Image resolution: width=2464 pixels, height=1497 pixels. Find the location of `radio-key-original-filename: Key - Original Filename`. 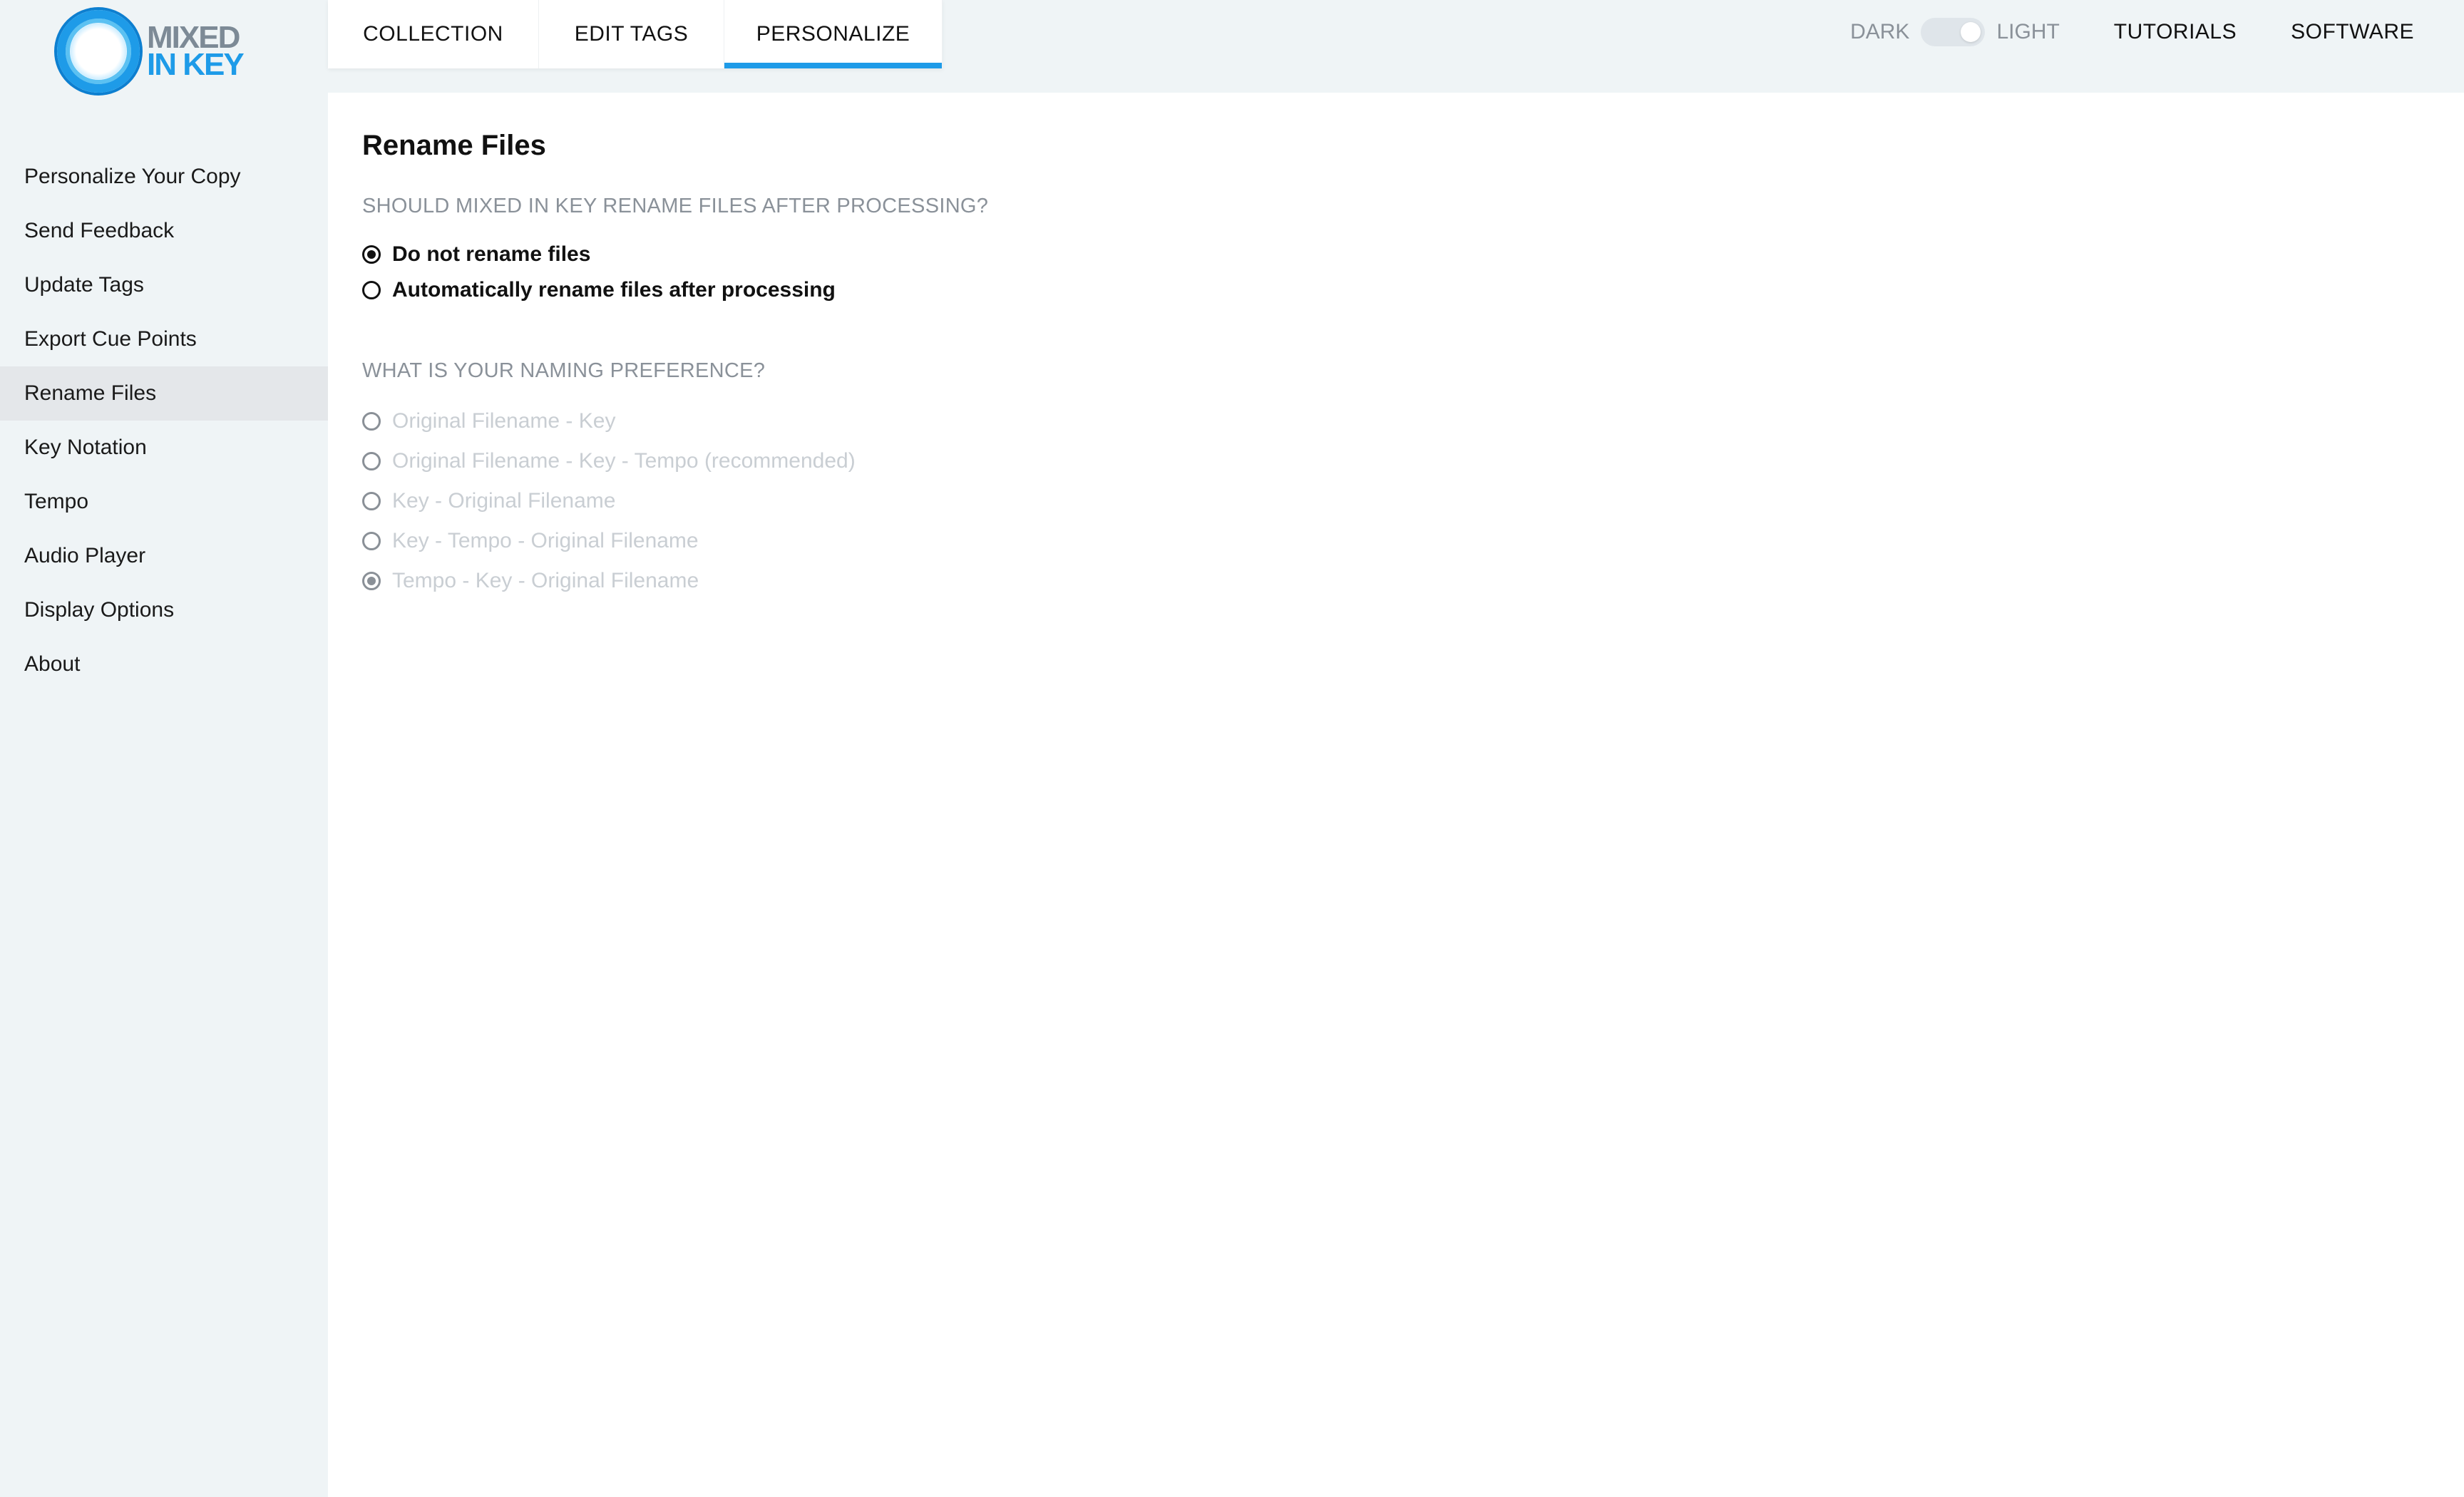

radio-key-original-filename: Key - Original Filename is located at coordinates (675, 501).